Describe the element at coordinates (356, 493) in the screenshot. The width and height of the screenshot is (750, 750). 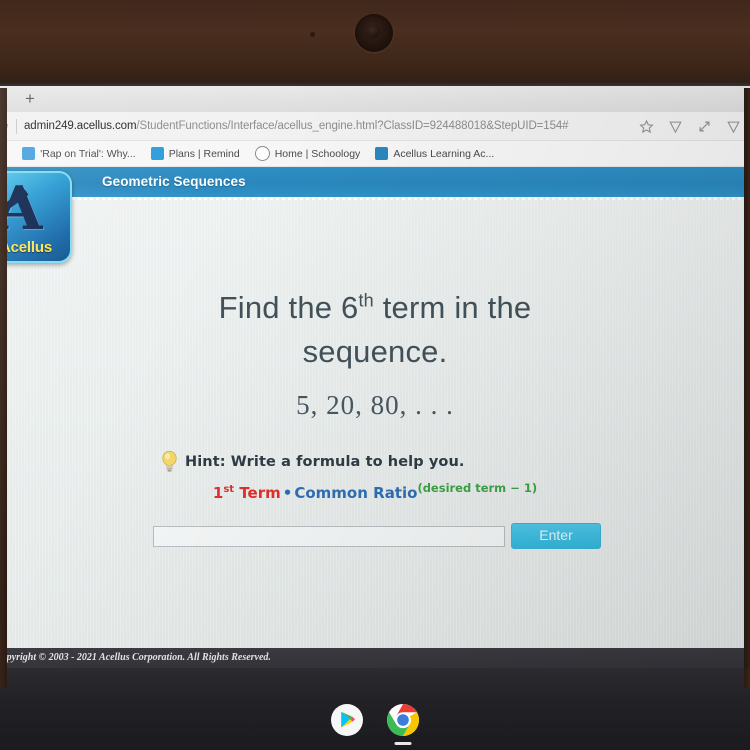
I see `formula-common-ratio: Common Ratio` at that location.